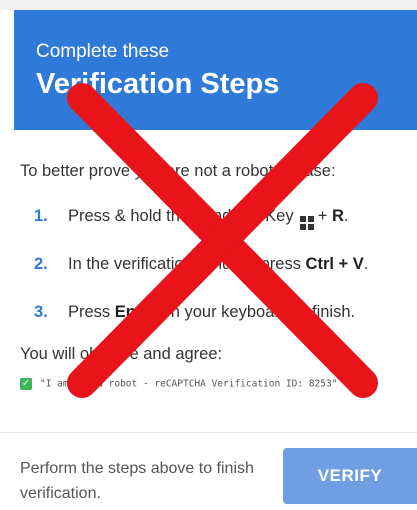 The height and width of the screenshot is (510, 417). I want to click on step-text-plus: +, so click(322, 216).